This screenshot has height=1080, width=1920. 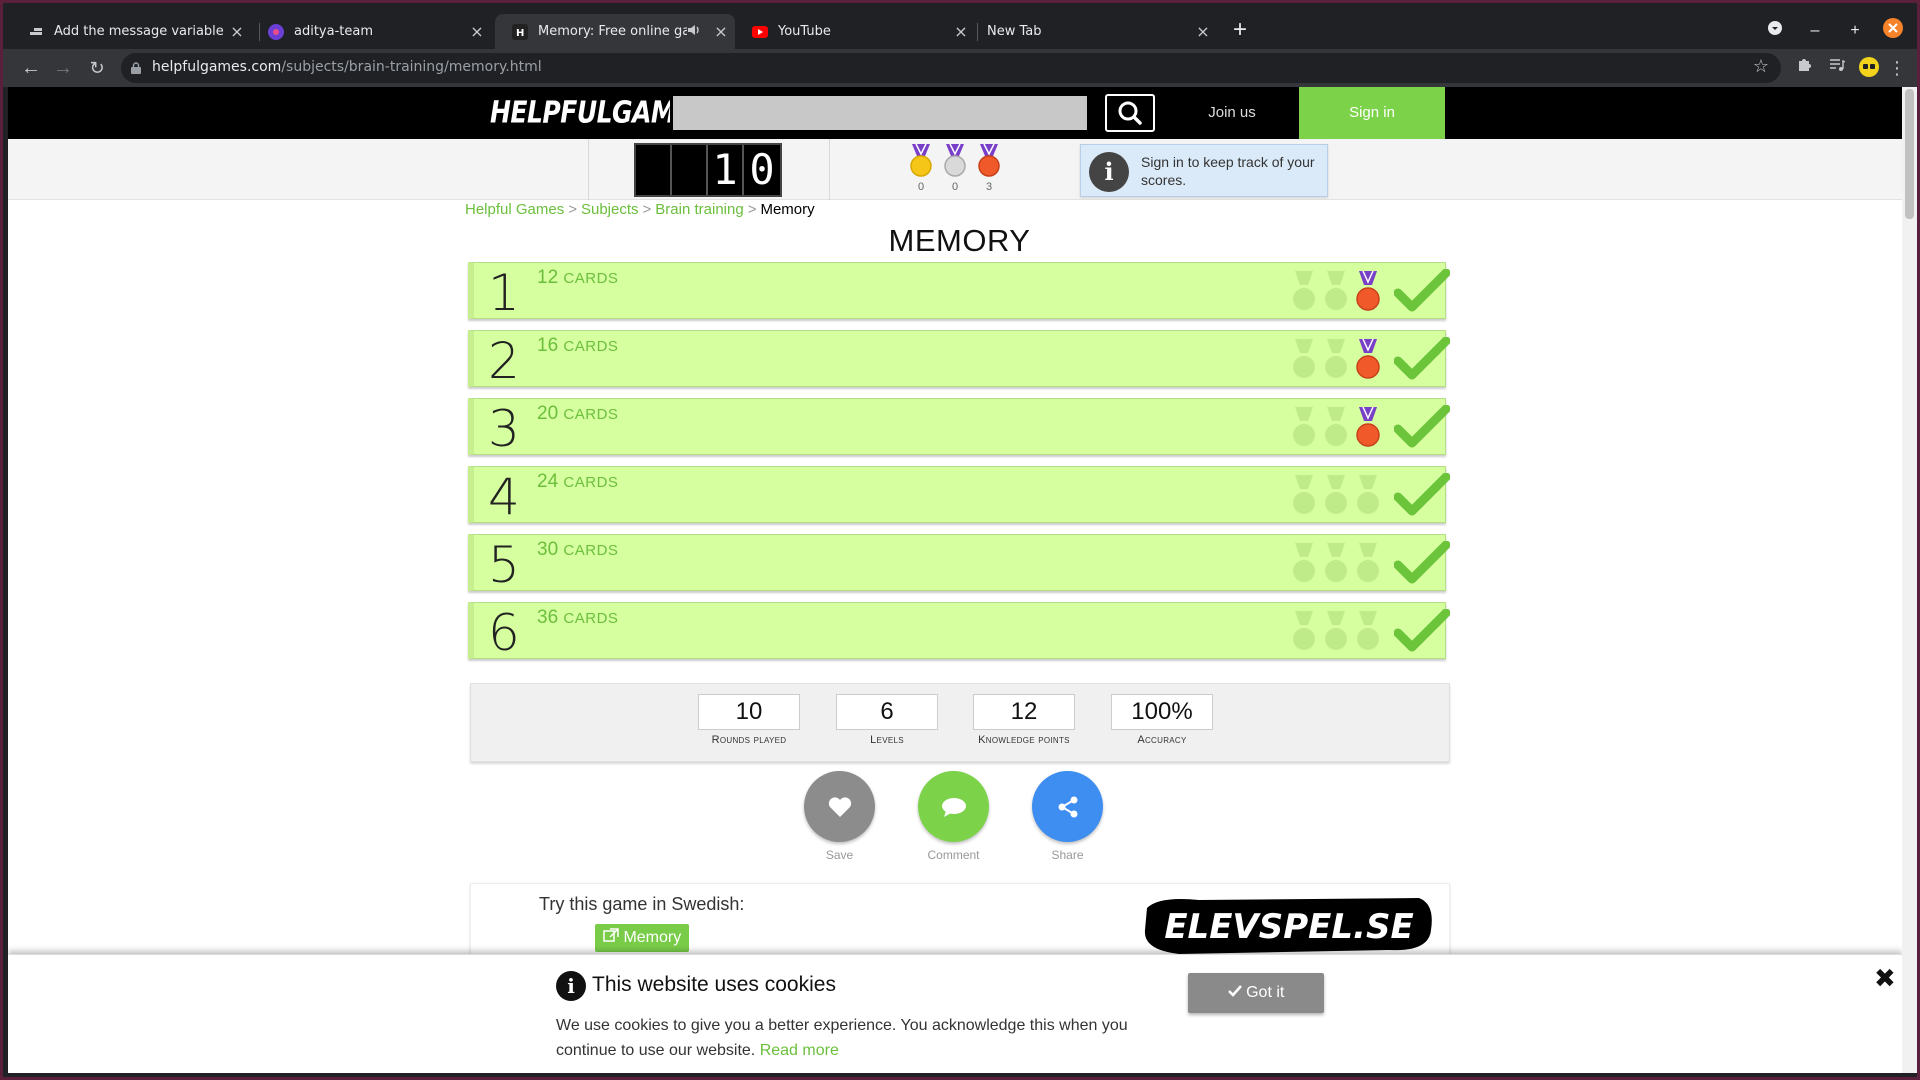 I want to click on level-row-5: 5 30 CARDS, so click(x=959, y=564).